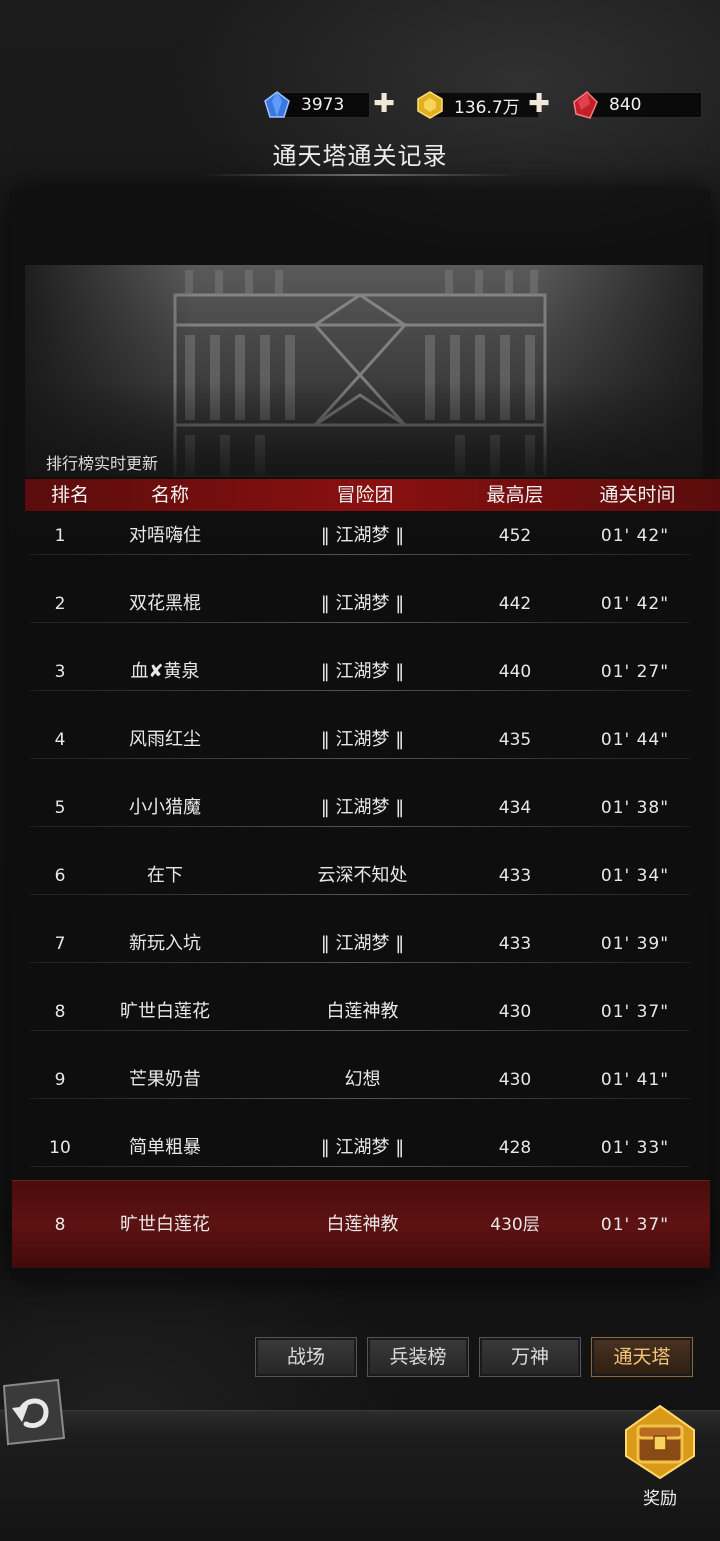  I want to click on player-name-cell: 旷世白莲花, so click(165, 1011).